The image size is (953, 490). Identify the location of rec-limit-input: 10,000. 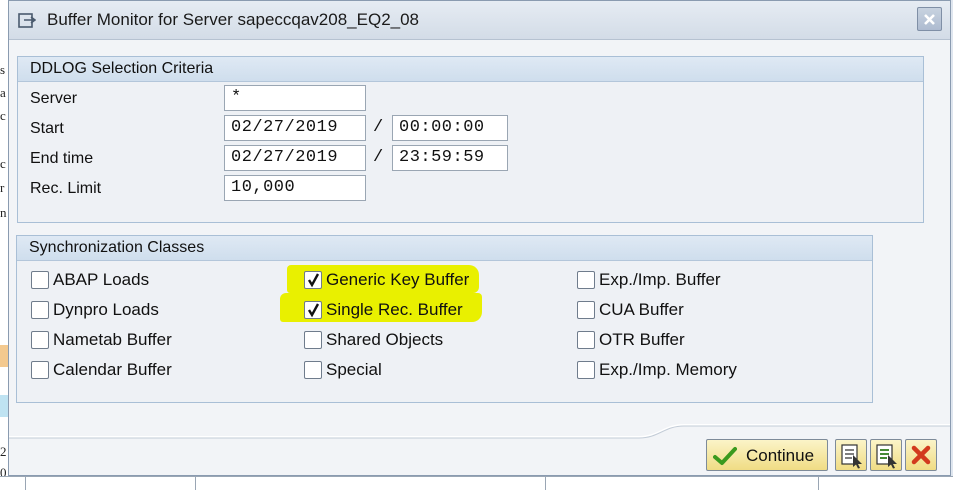
(295, 188).